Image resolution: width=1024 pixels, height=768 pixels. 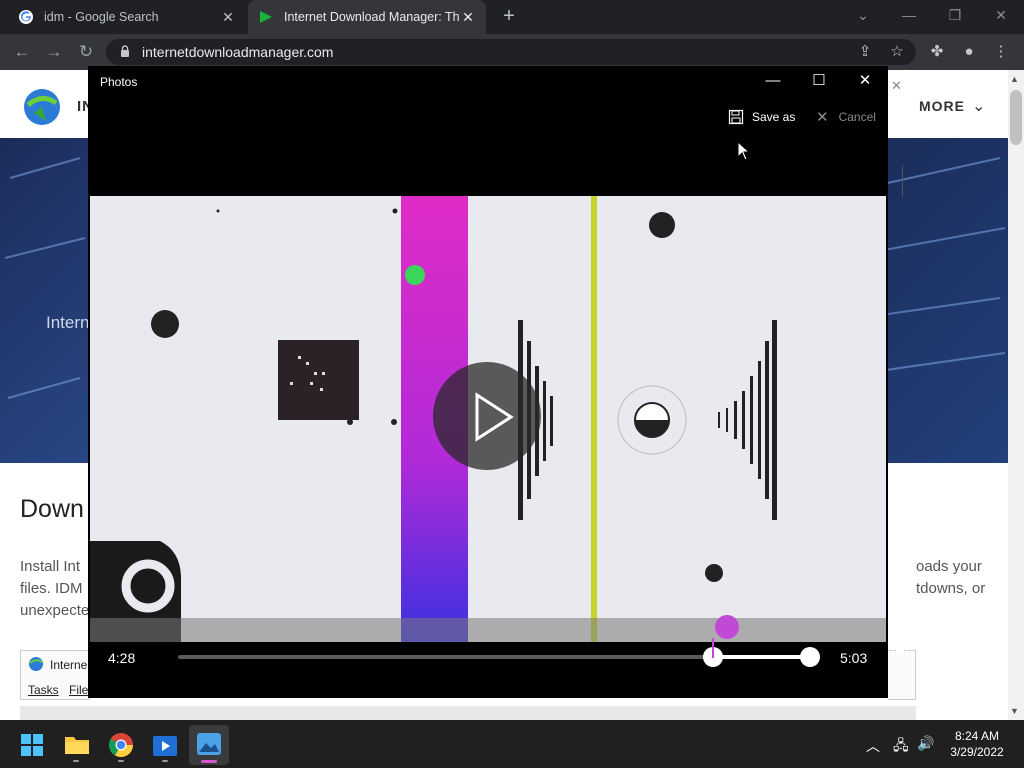 I want to click on cancel-icon: ✕, so click(x=822, y=117).